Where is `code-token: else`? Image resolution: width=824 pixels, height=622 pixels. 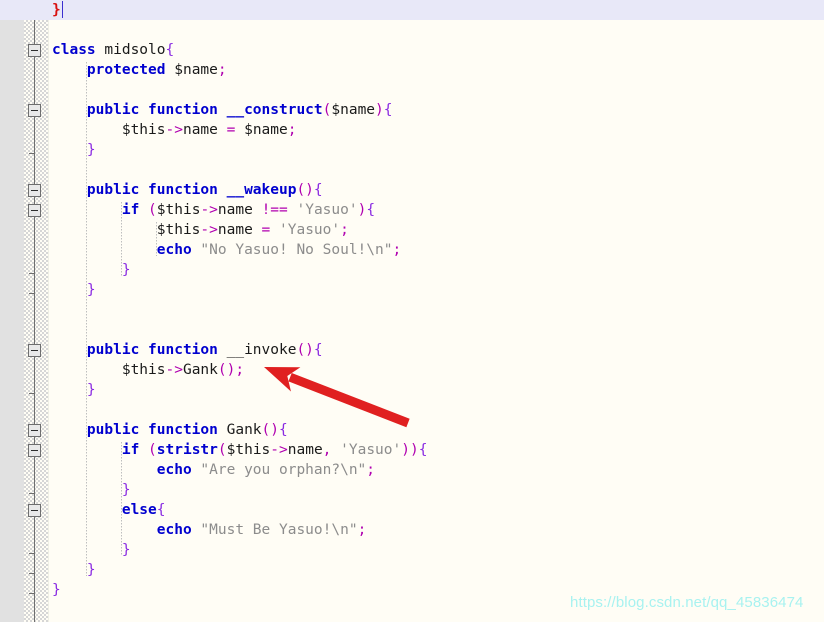
code-token: else is located at coordinates (139, 510).